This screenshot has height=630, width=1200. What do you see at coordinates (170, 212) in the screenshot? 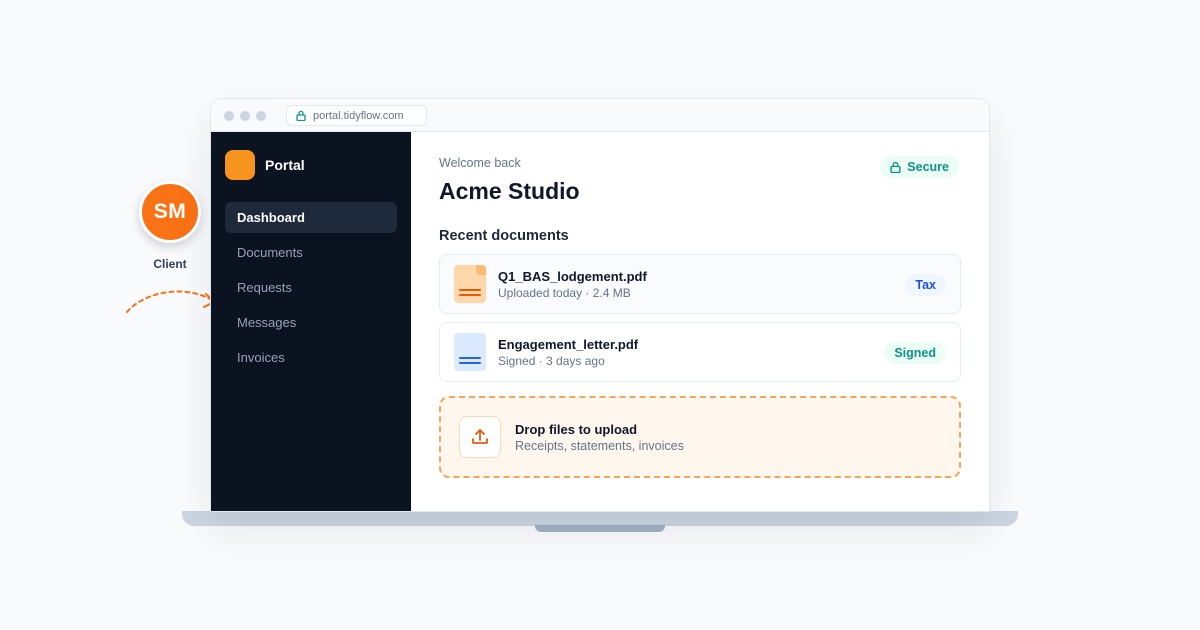
I see `client-avatar: SM` at bounding box center [170, 212].